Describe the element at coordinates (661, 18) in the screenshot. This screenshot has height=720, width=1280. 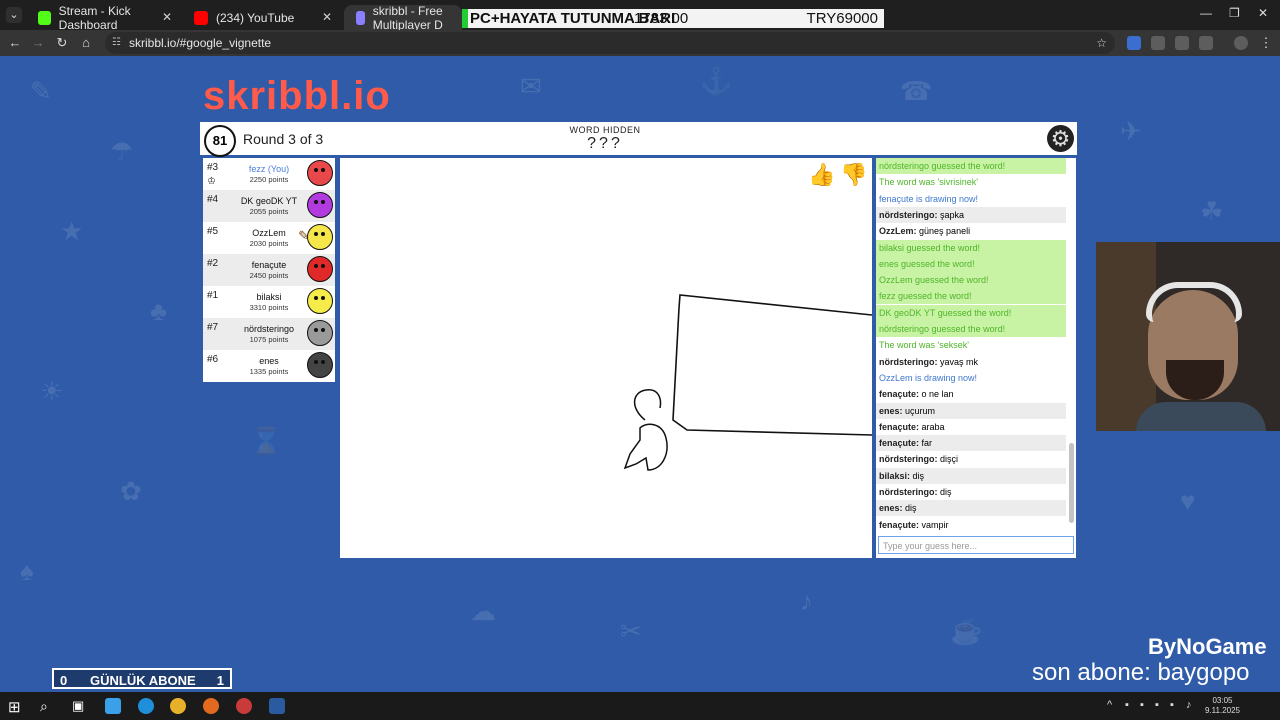
I see `ticker-amount: 1783.00` at that location.